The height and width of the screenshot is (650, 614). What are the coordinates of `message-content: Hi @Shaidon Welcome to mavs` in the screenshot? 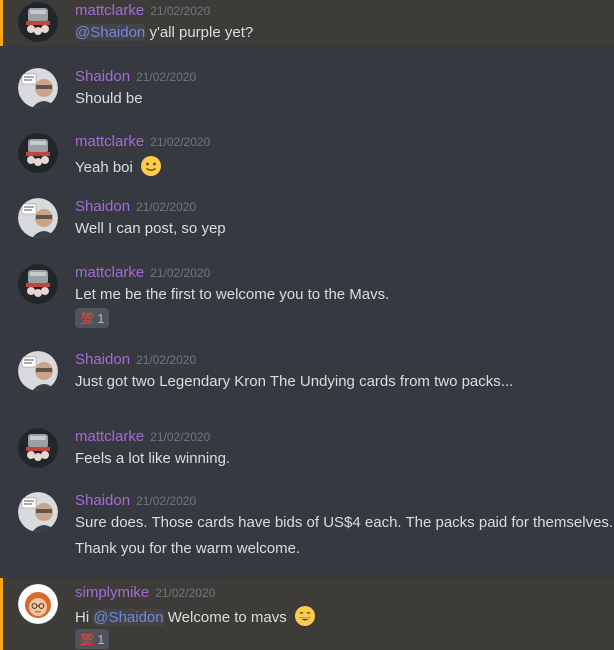 It's located at (195, 616).